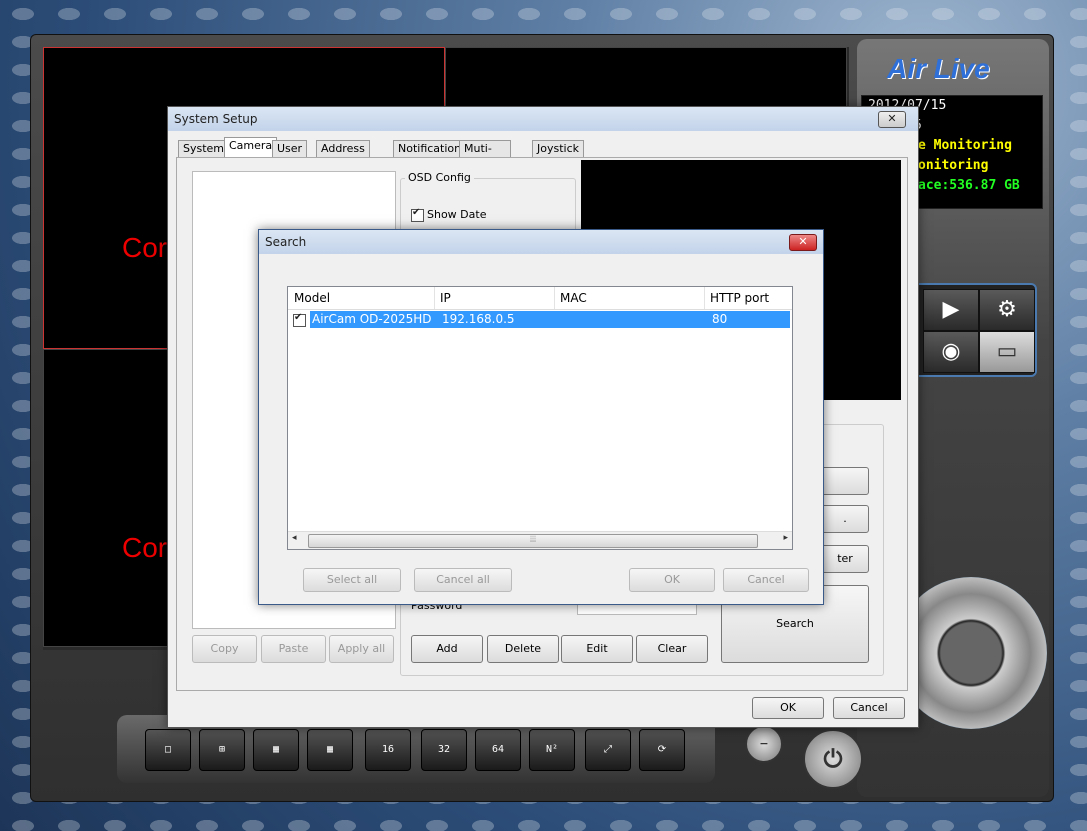 This screenshot has height=831, width=1087. Describe the element at coordinates (293, 649) in the screenshot. I see `paste-button: Paste` at that location.